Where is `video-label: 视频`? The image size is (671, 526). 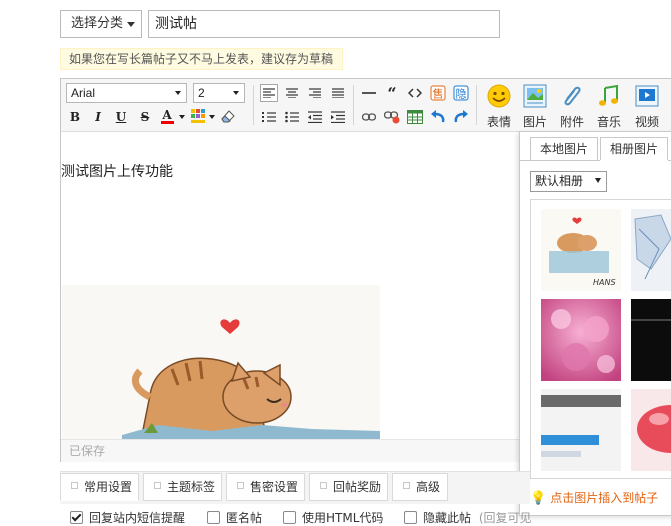 video-label: 视频 is located at coordinates (646, 122).